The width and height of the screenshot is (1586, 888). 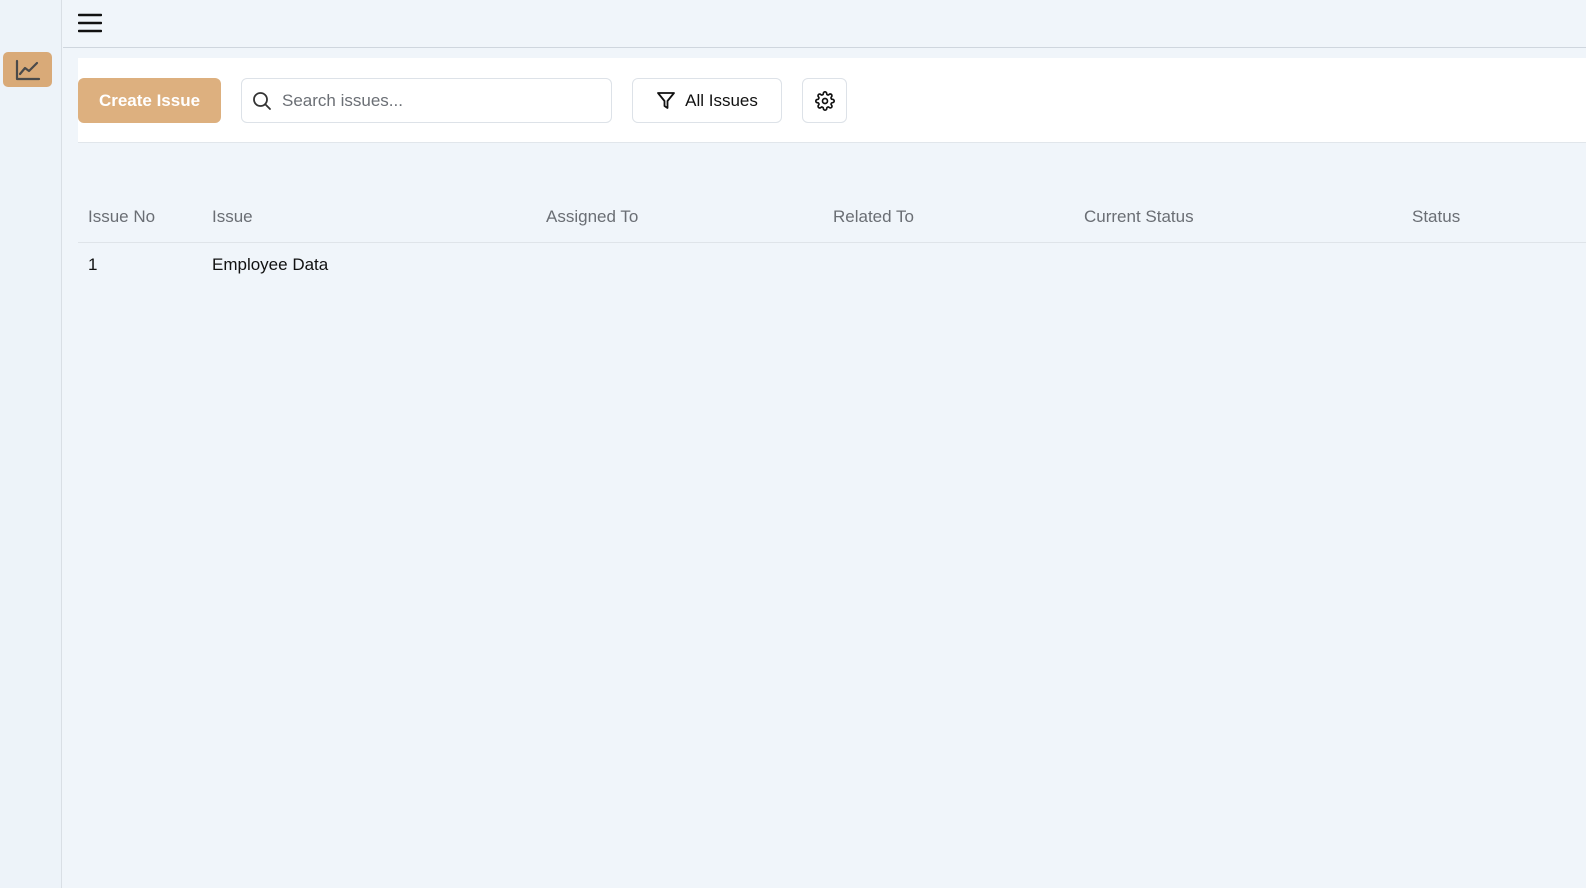 I want to click on filter-button: All Issues, so click(x=707, y=100).